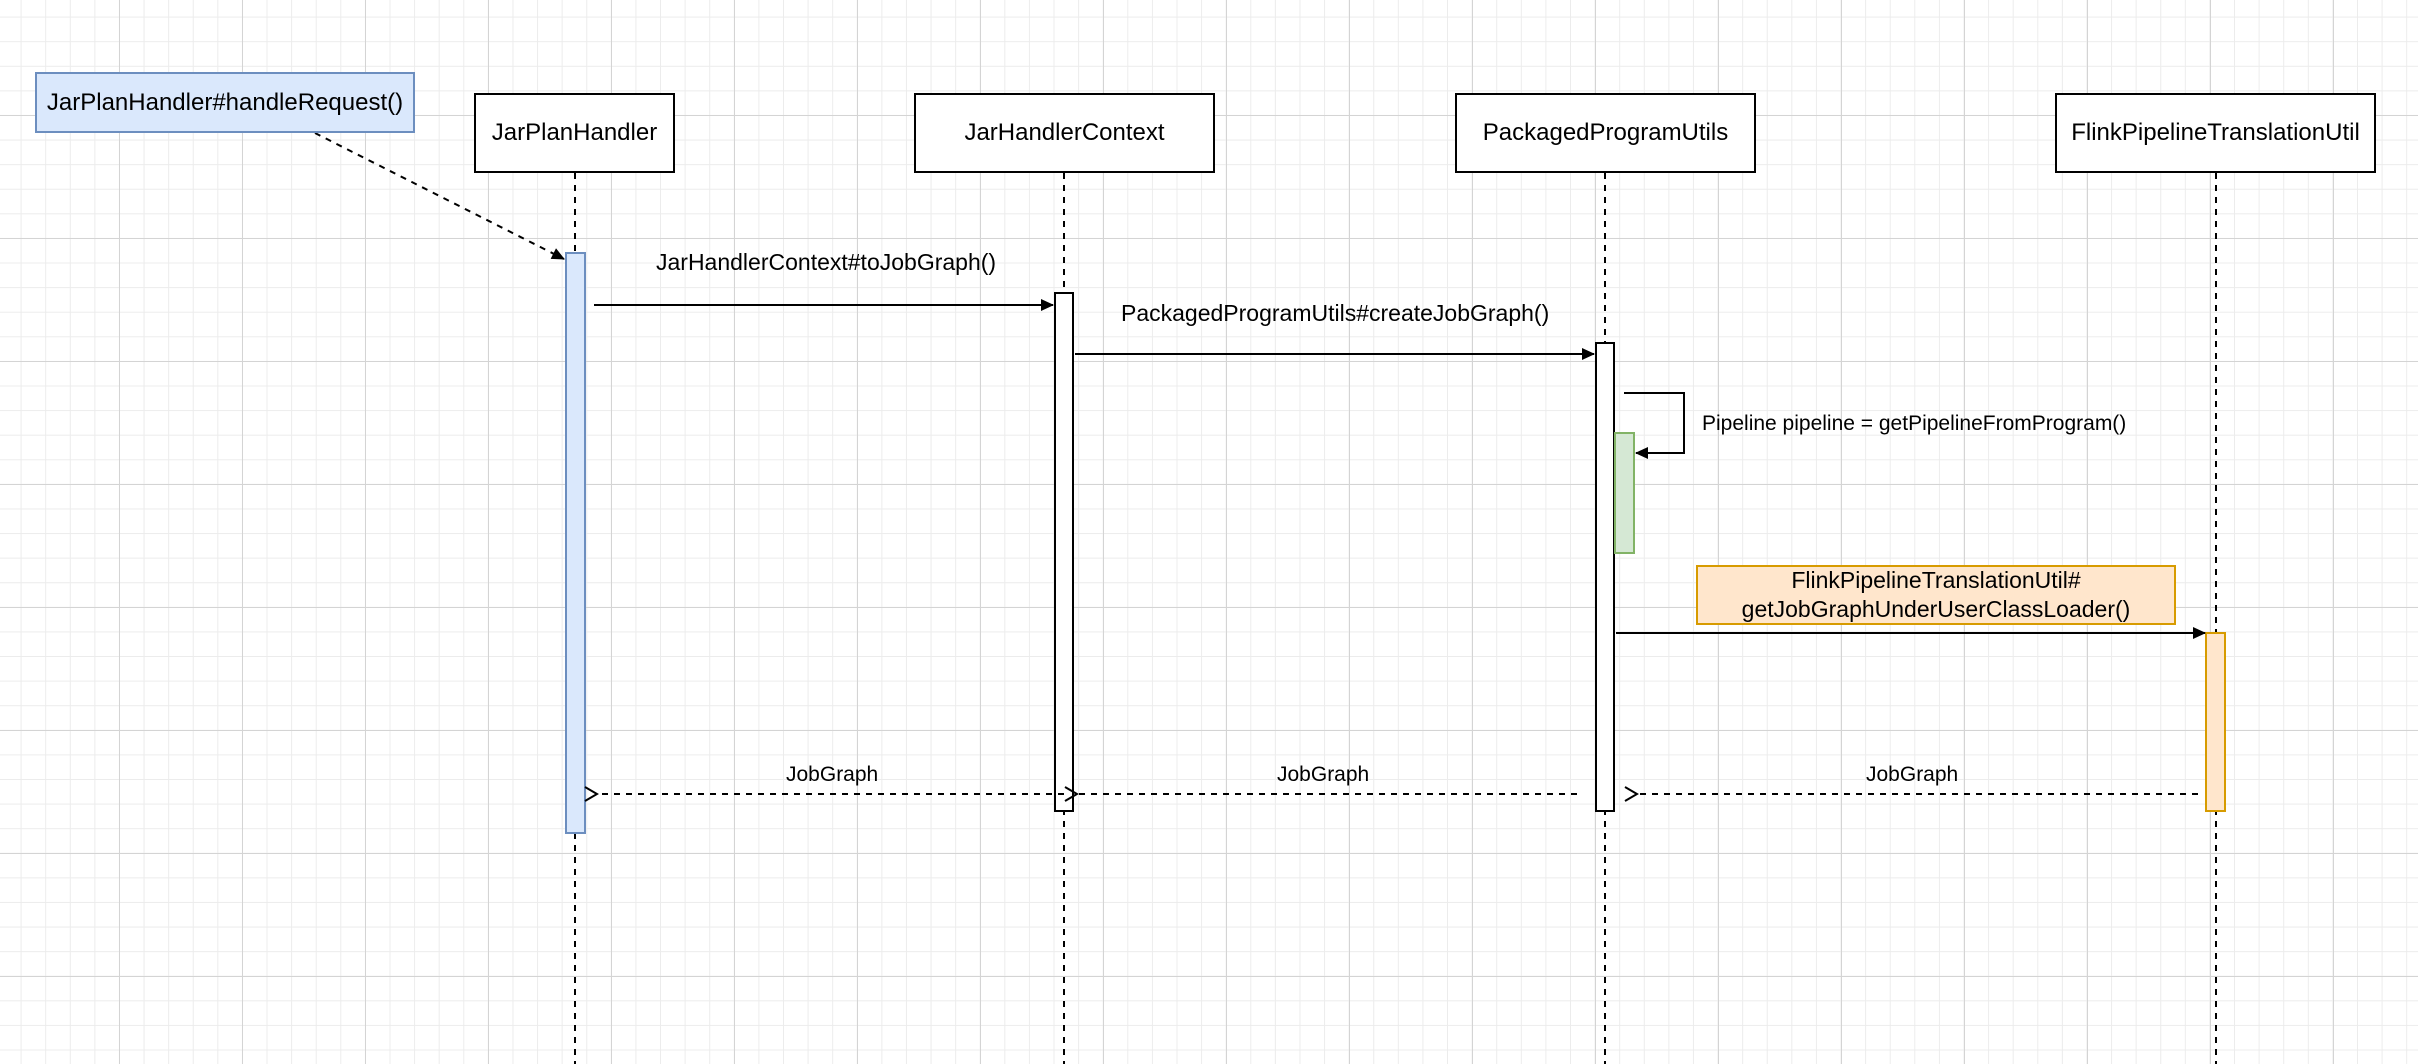  I want to click on translation-call-line-2: getJobGraphUnderUserClassLoader(), so click(1936, 609).